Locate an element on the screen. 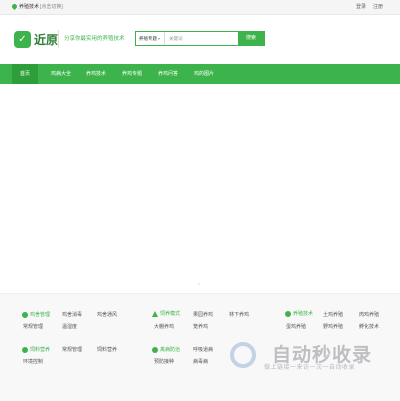 The image size is (400, 401). header-divider is located at coordinates (58, 39).